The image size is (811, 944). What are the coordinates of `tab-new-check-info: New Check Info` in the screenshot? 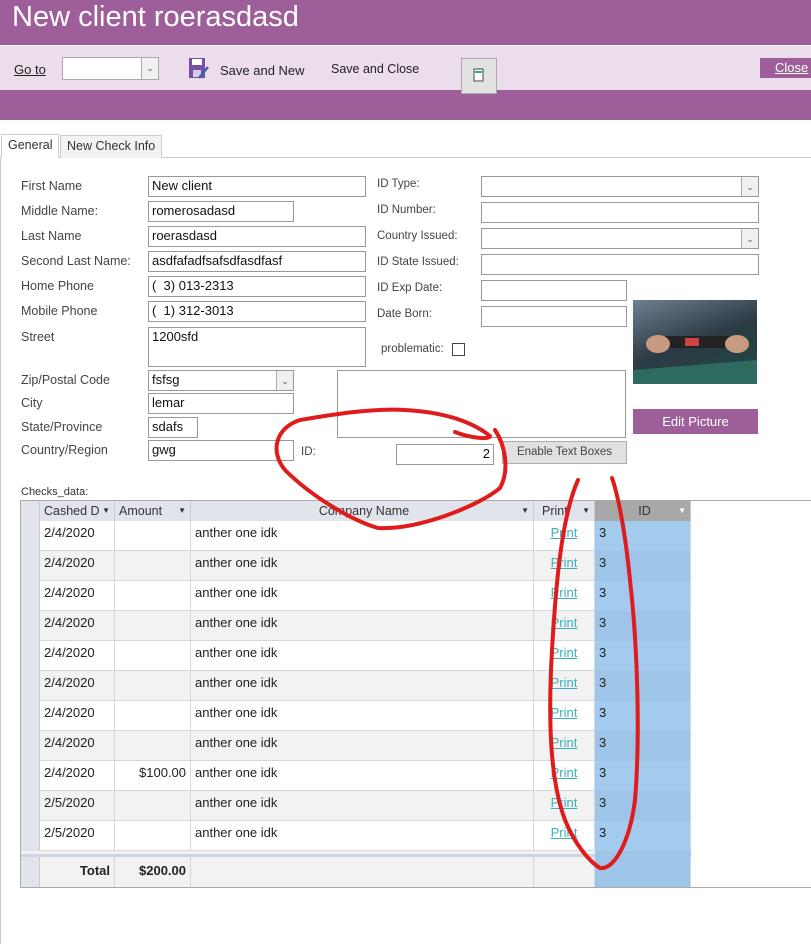 It's located at (111, 146).